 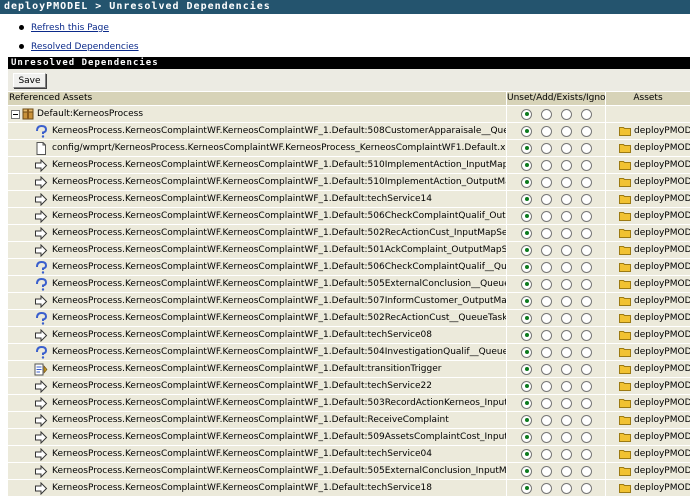 I want to click on resolved-dependencies-link: Resolved Dependencies, so click(x=85, y=47).